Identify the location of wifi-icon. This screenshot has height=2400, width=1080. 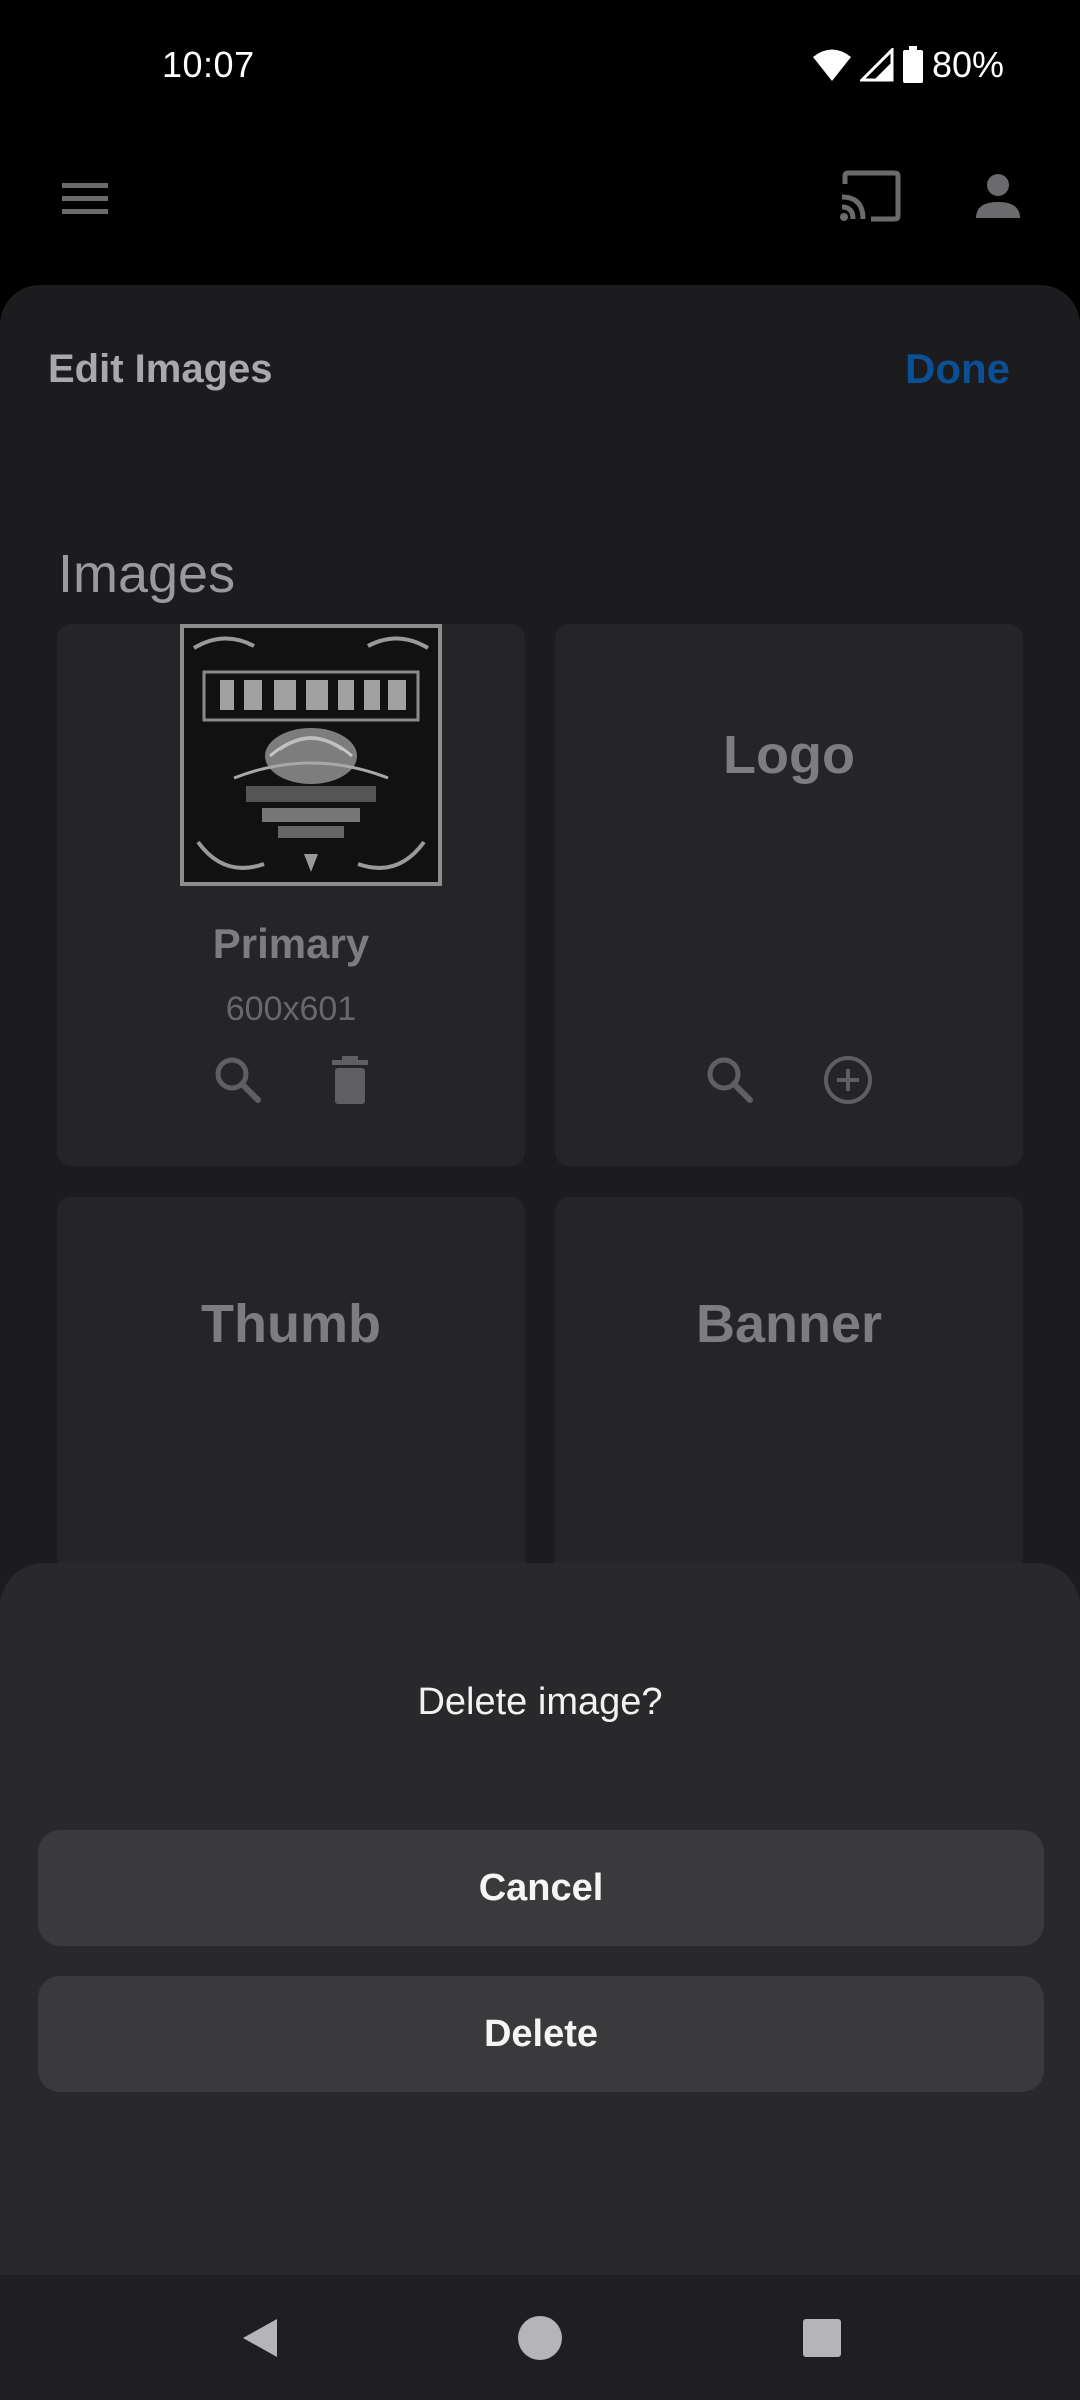
(831, 65).